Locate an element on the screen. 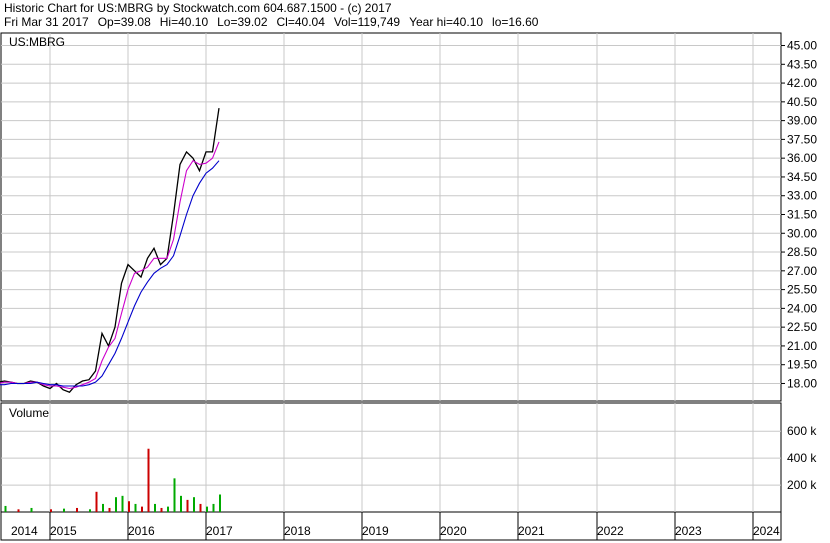 The image size is (830, 543). y-tick-label: 22.50 is located at coordinates (802, 327).